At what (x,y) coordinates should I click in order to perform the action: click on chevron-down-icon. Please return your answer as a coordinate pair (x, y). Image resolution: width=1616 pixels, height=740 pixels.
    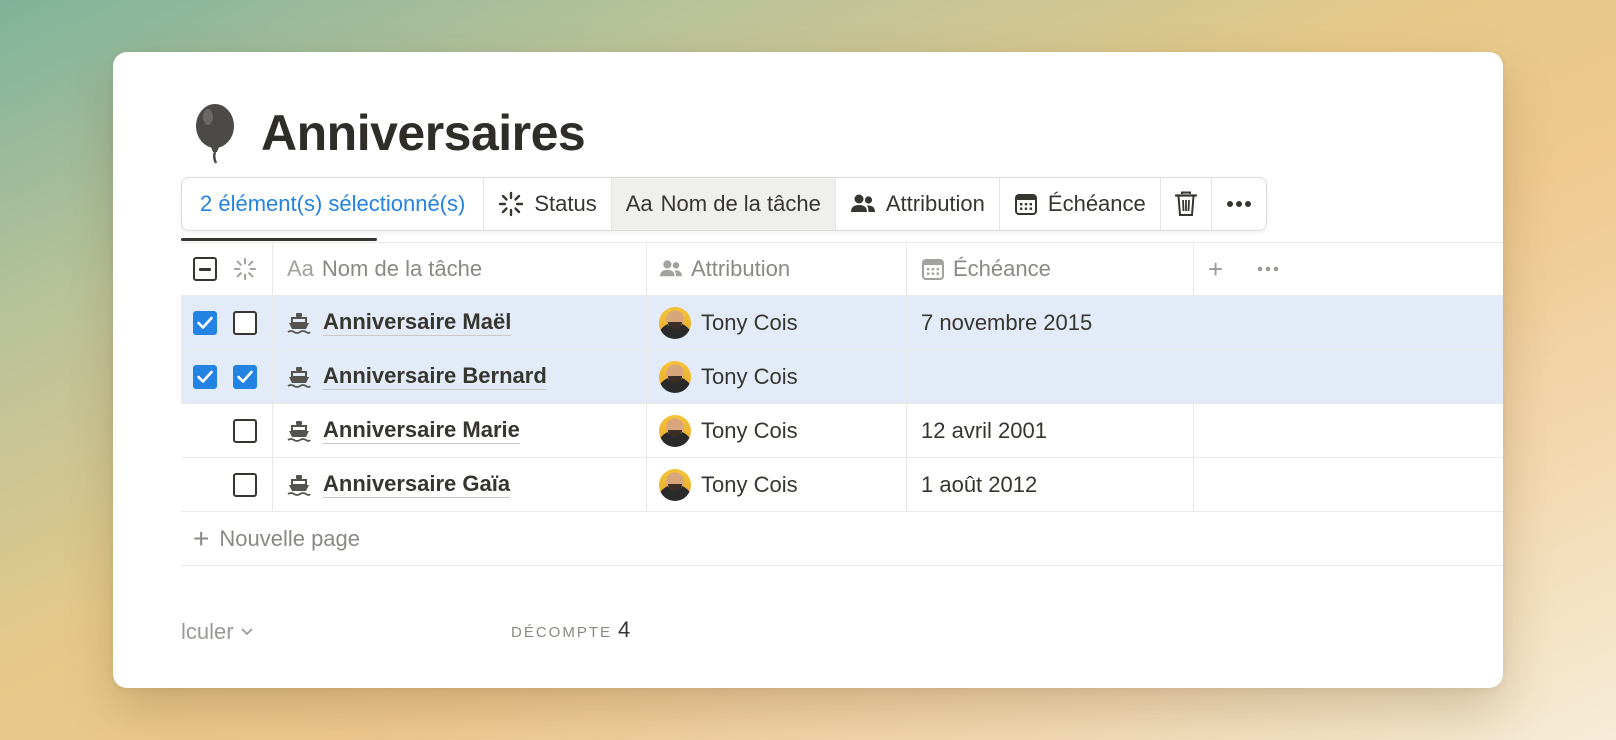
    Looking at the image, I should click on (246, 632).